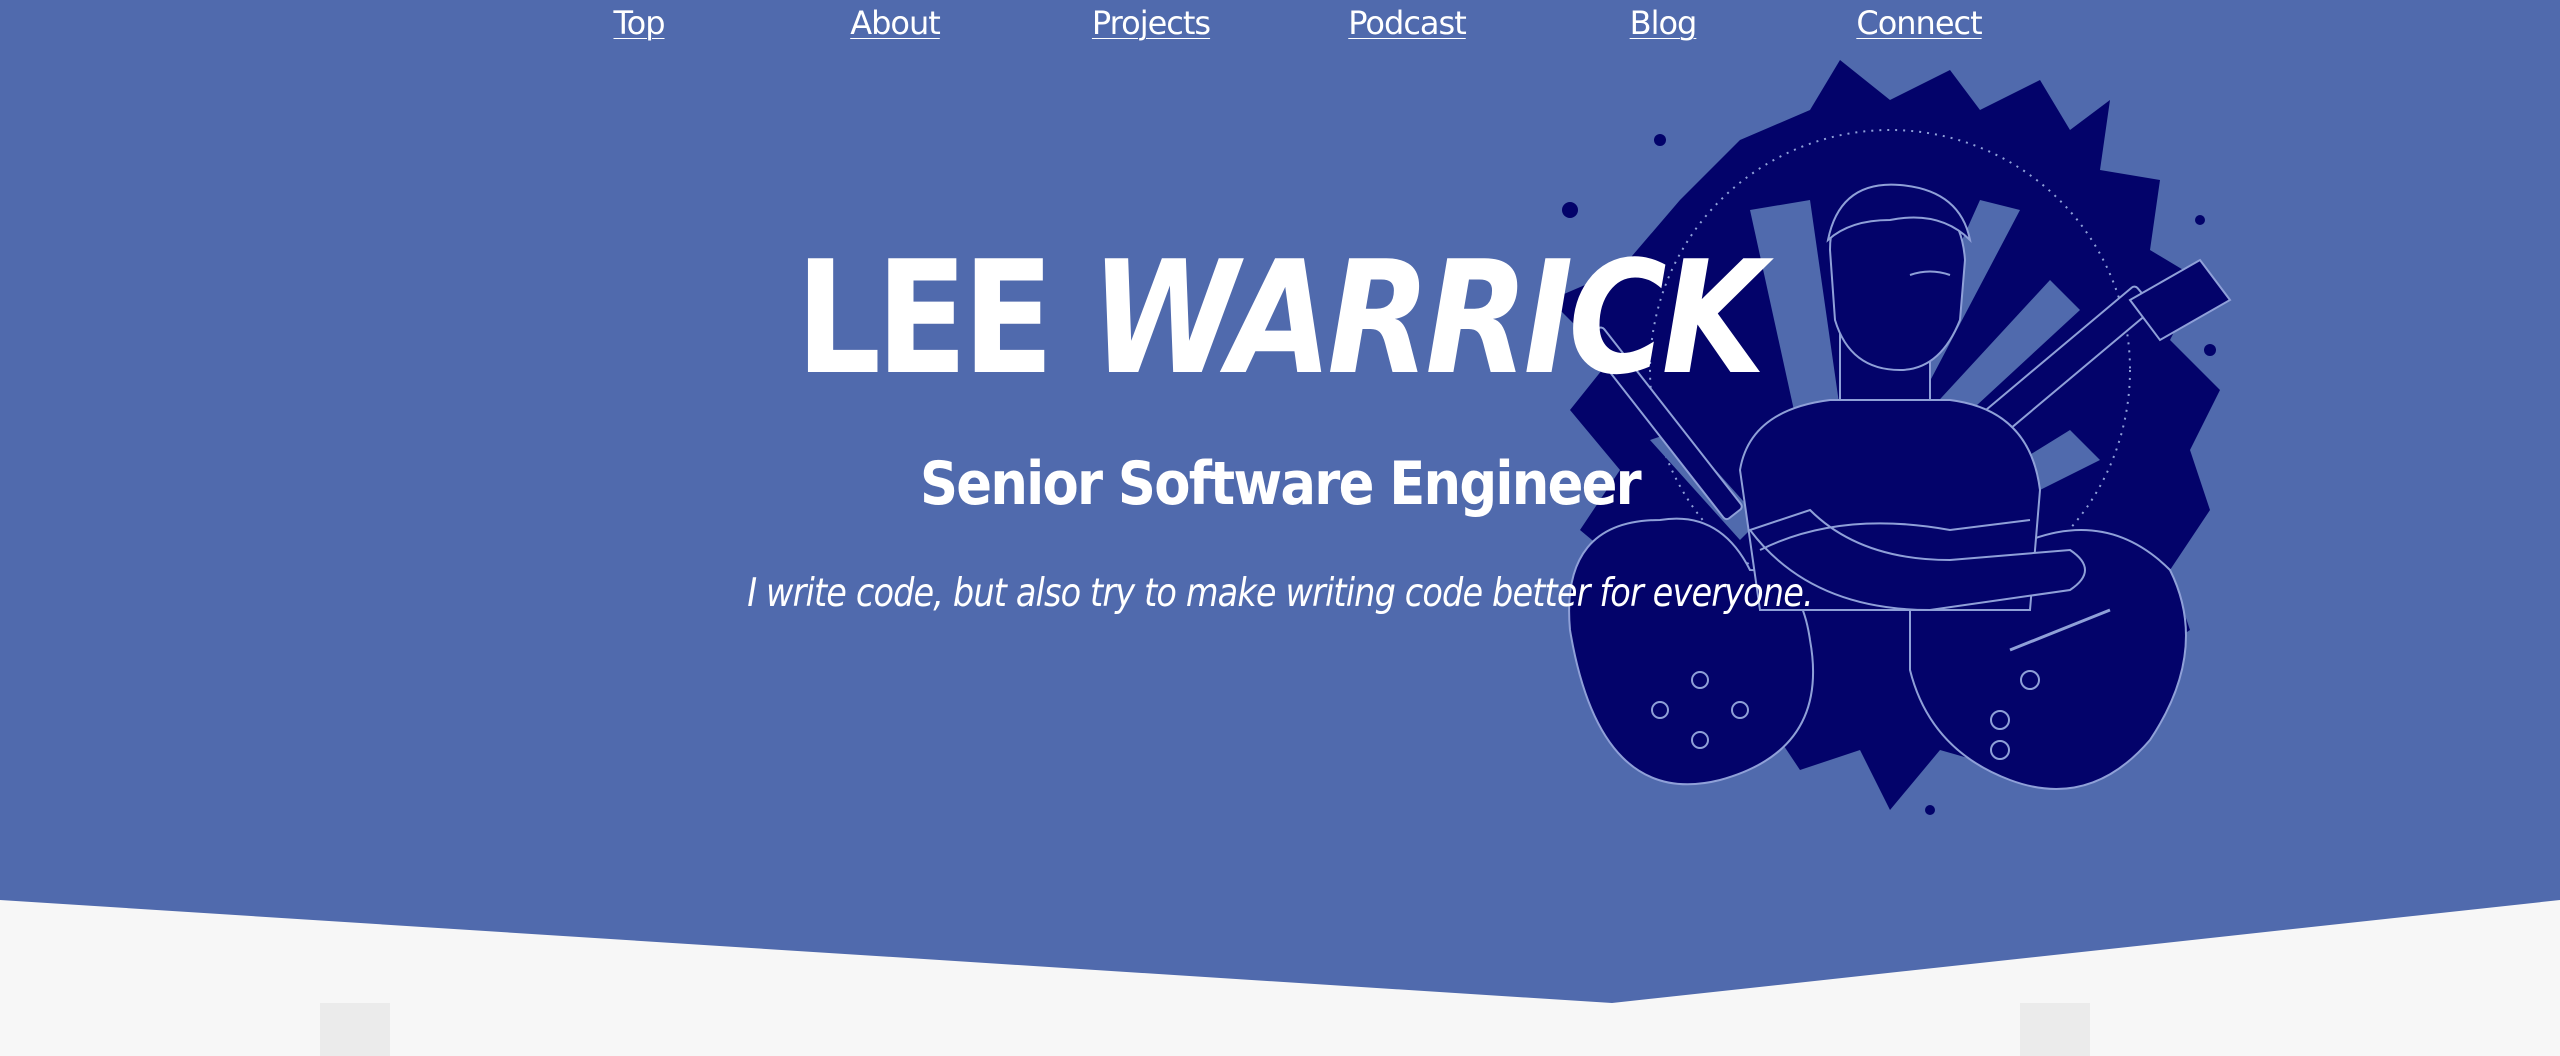 Image resolution: width=2560 pixels, height=1056 pixels. Describe the element at coordinates (1281, 484) in the screenshot. I see `hero-role: Senior Software Engineer` at that location.